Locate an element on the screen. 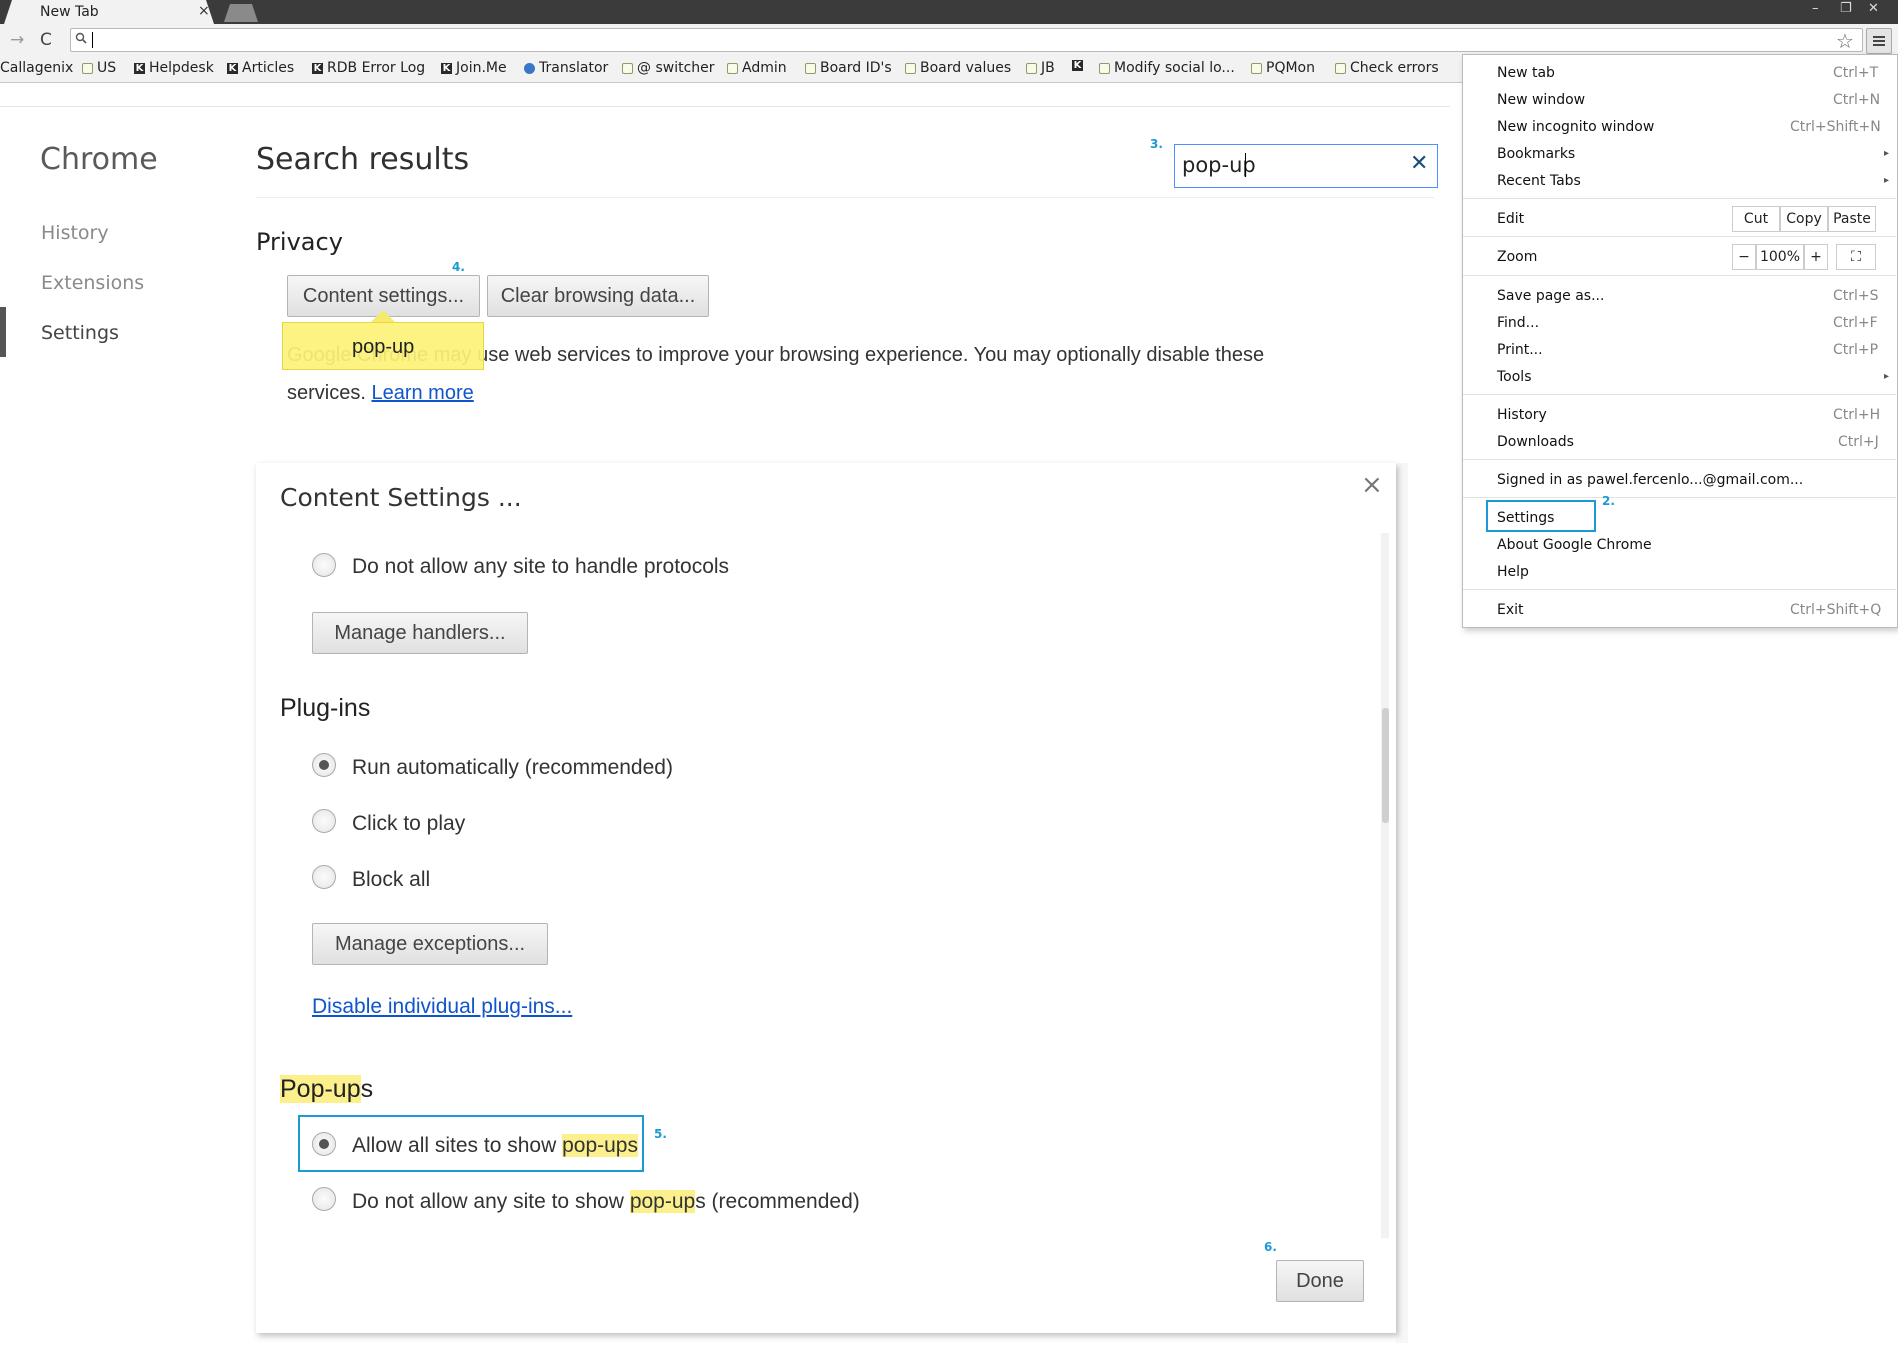 The height and width of the screenshot is (1354, 1898). dialog-scroll-thumb is located at coordinates (1385, 765).